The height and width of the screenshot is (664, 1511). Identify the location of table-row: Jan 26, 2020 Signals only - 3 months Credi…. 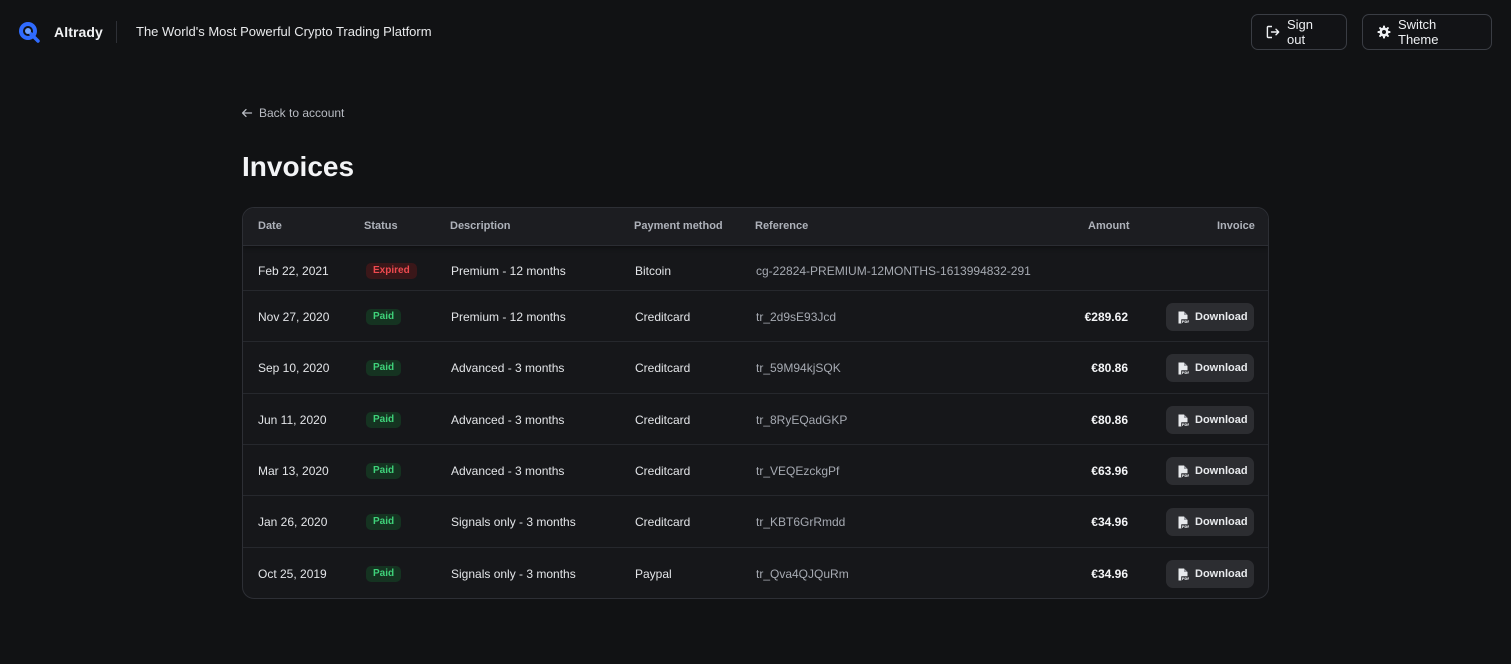
(755, 521).